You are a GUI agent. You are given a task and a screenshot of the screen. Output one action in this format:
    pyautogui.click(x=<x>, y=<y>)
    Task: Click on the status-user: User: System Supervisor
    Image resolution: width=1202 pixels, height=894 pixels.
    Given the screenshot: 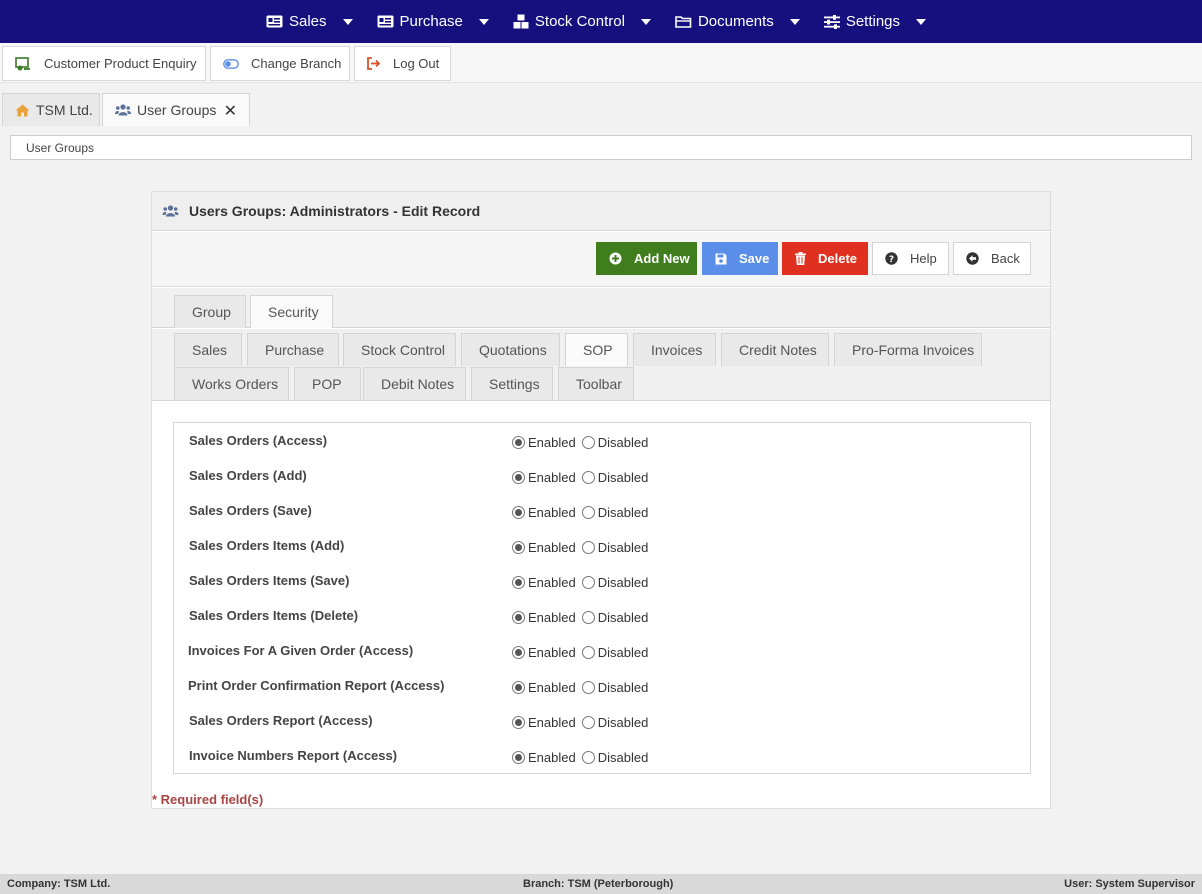 What is the action you would take?
    pyautogui.click(x=1129, y=884)
    